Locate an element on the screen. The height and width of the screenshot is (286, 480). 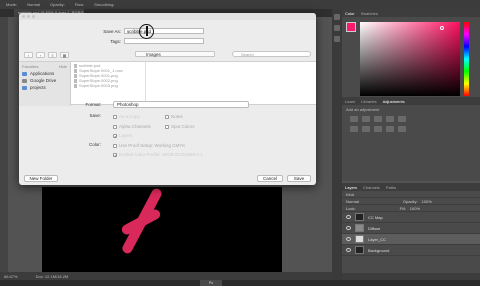
tools-panel is located at coordinates (4, 144).